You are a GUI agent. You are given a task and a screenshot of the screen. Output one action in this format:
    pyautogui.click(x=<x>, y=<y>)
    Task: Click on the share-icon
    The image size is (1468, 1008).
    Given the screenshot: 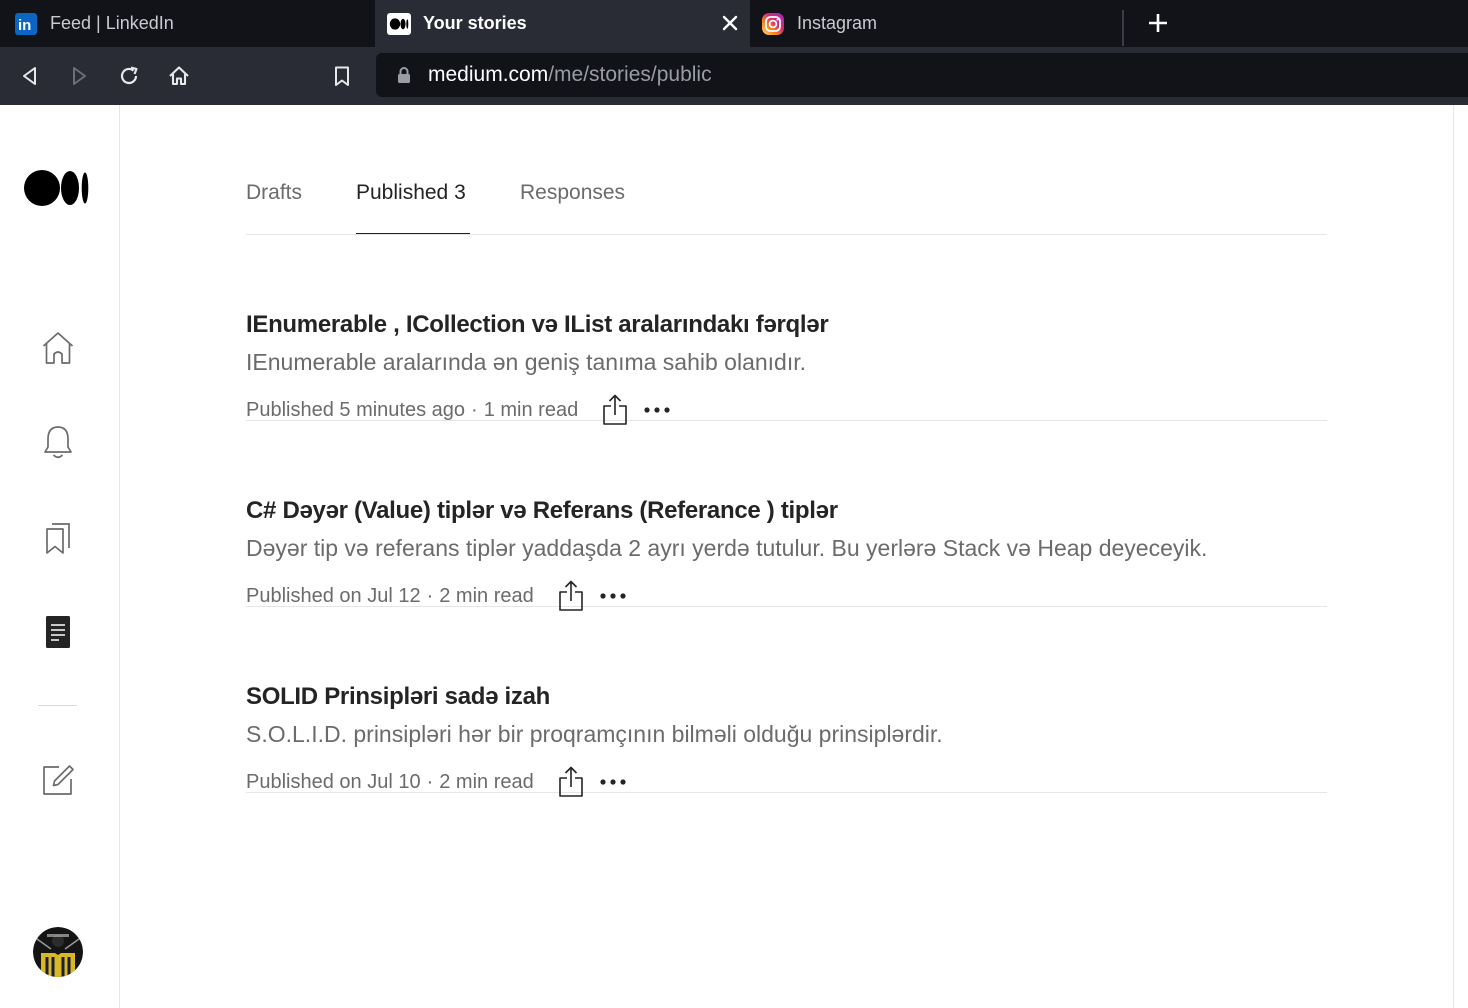 What is the action you would take?
    pyautogui.click(x=571, y=782)
    